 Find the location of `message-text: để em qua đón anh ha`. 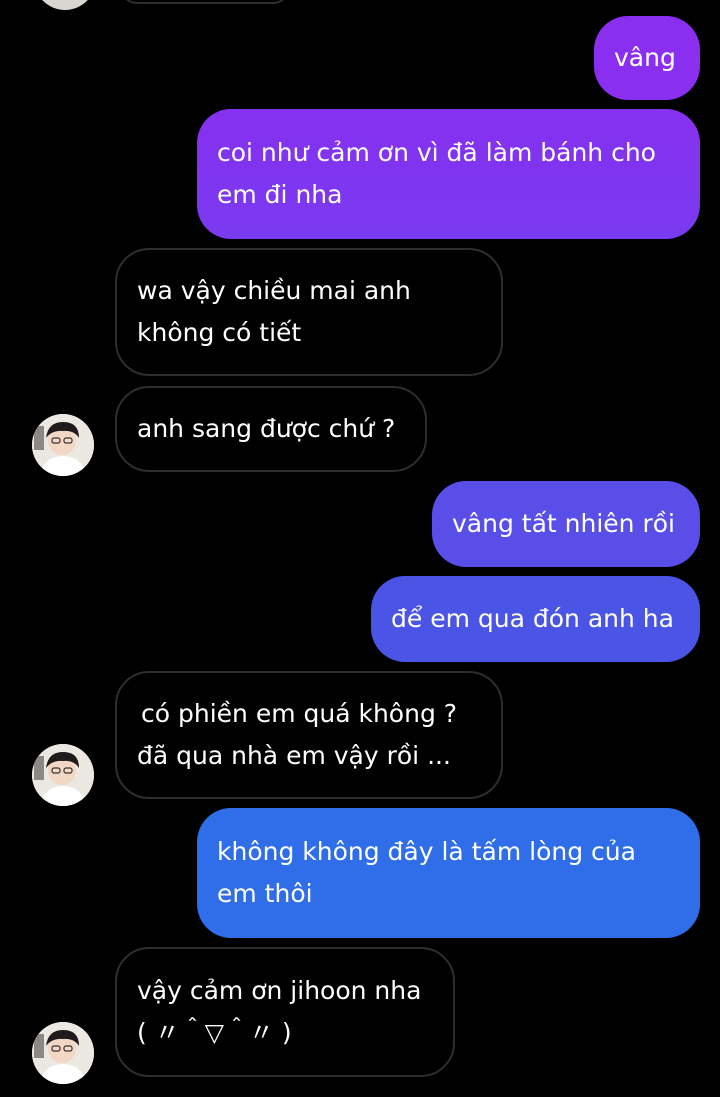

message-text: để em qua đón anh ha is located at coordinates (532, 618).